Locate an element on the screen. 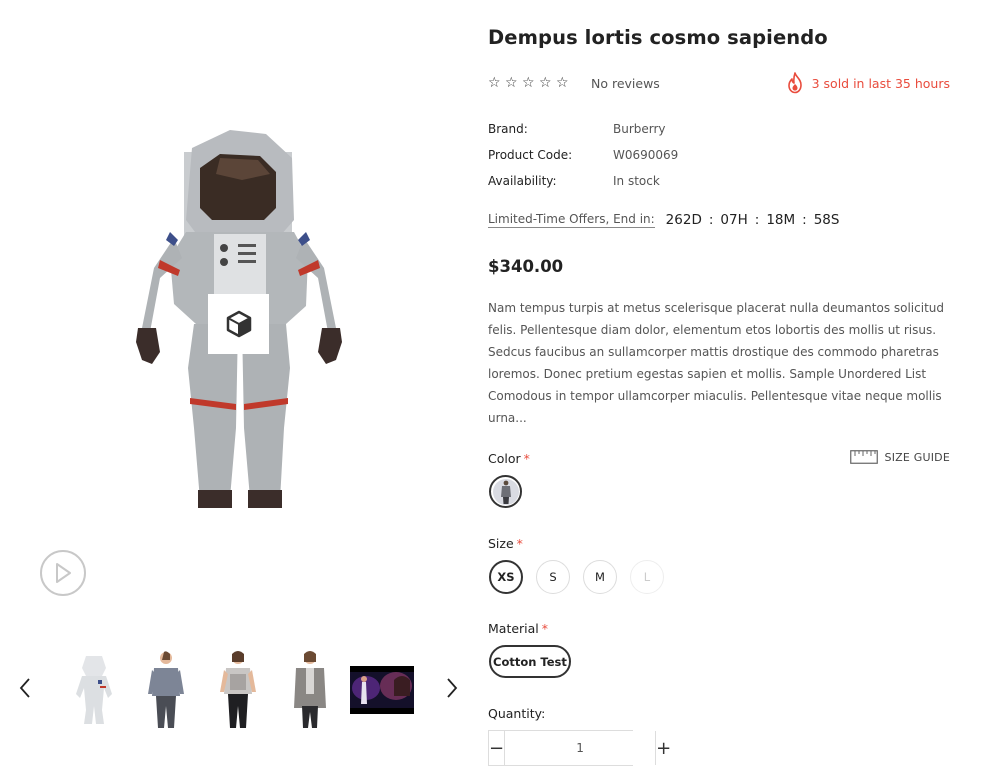 This screenshot has width=1002, height=776. countdown-days: 262D is located at coordinates (683, 220).